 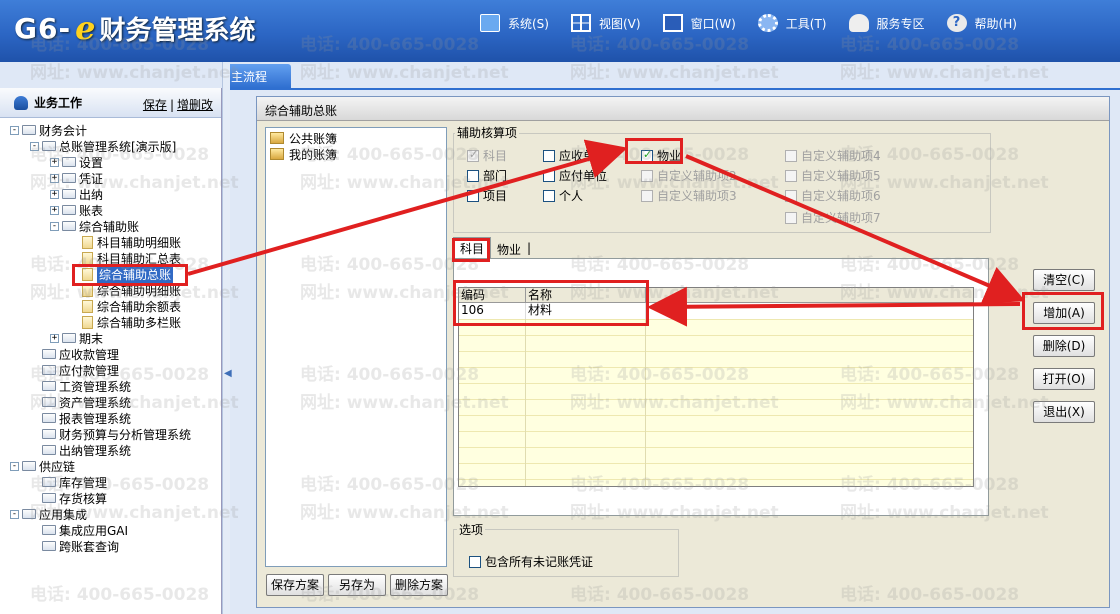 I want to click on aux-item-checkbox: 科目, so click(x=487, y=155).